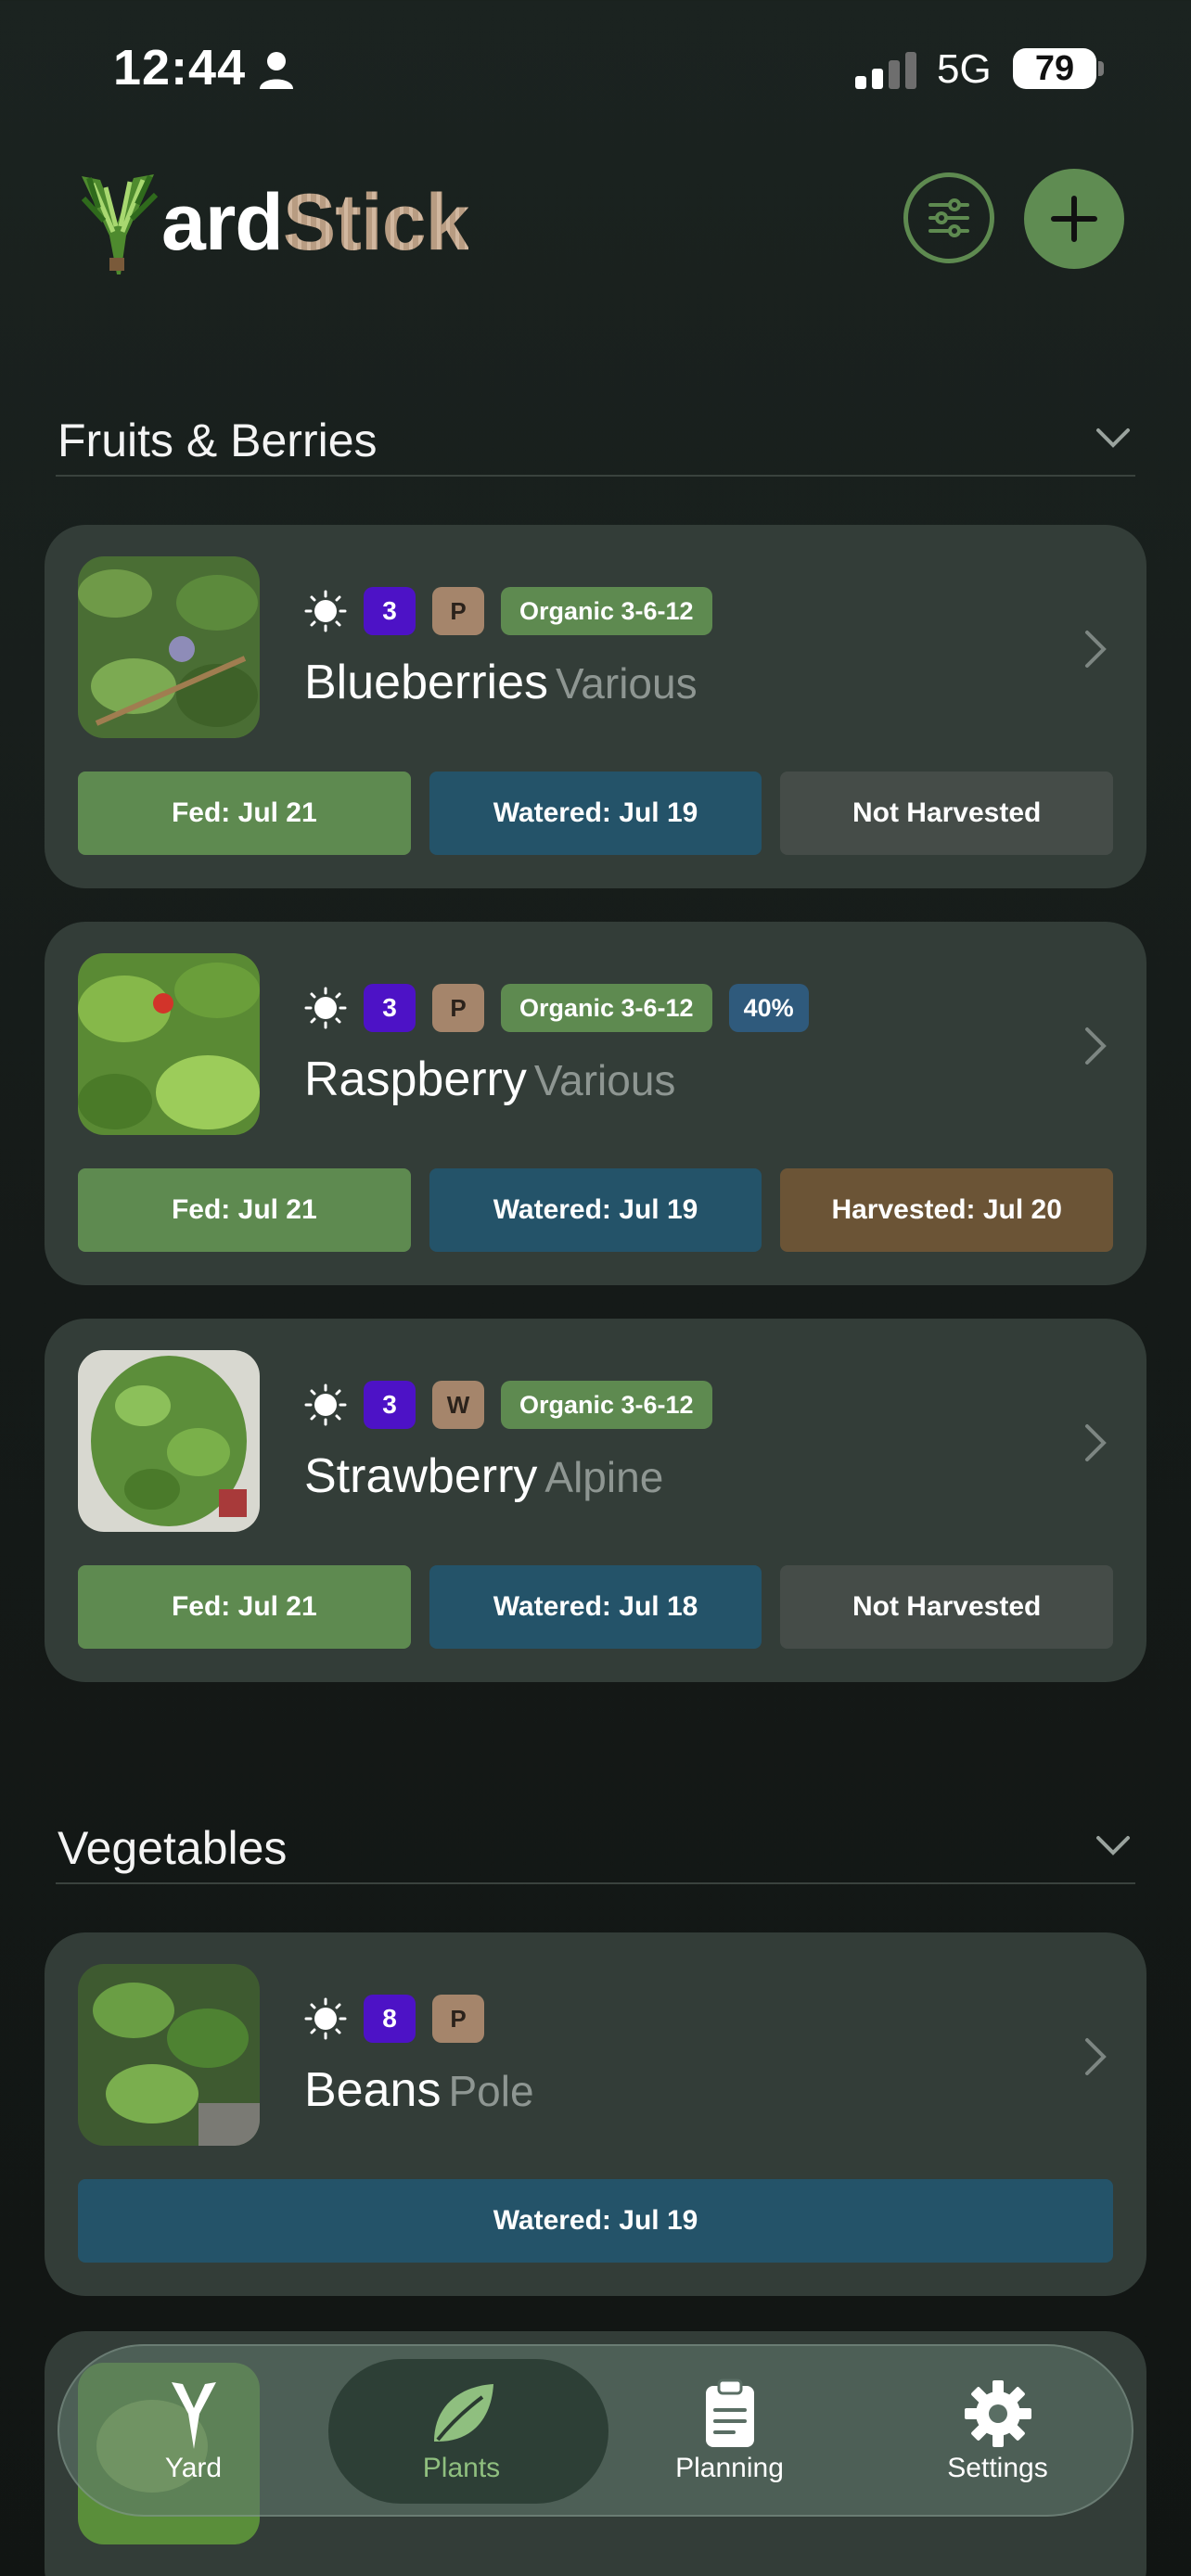 The height and width of the screenshot is (2576, 1191). I want to click on gear-icon, so click(997, 2413).